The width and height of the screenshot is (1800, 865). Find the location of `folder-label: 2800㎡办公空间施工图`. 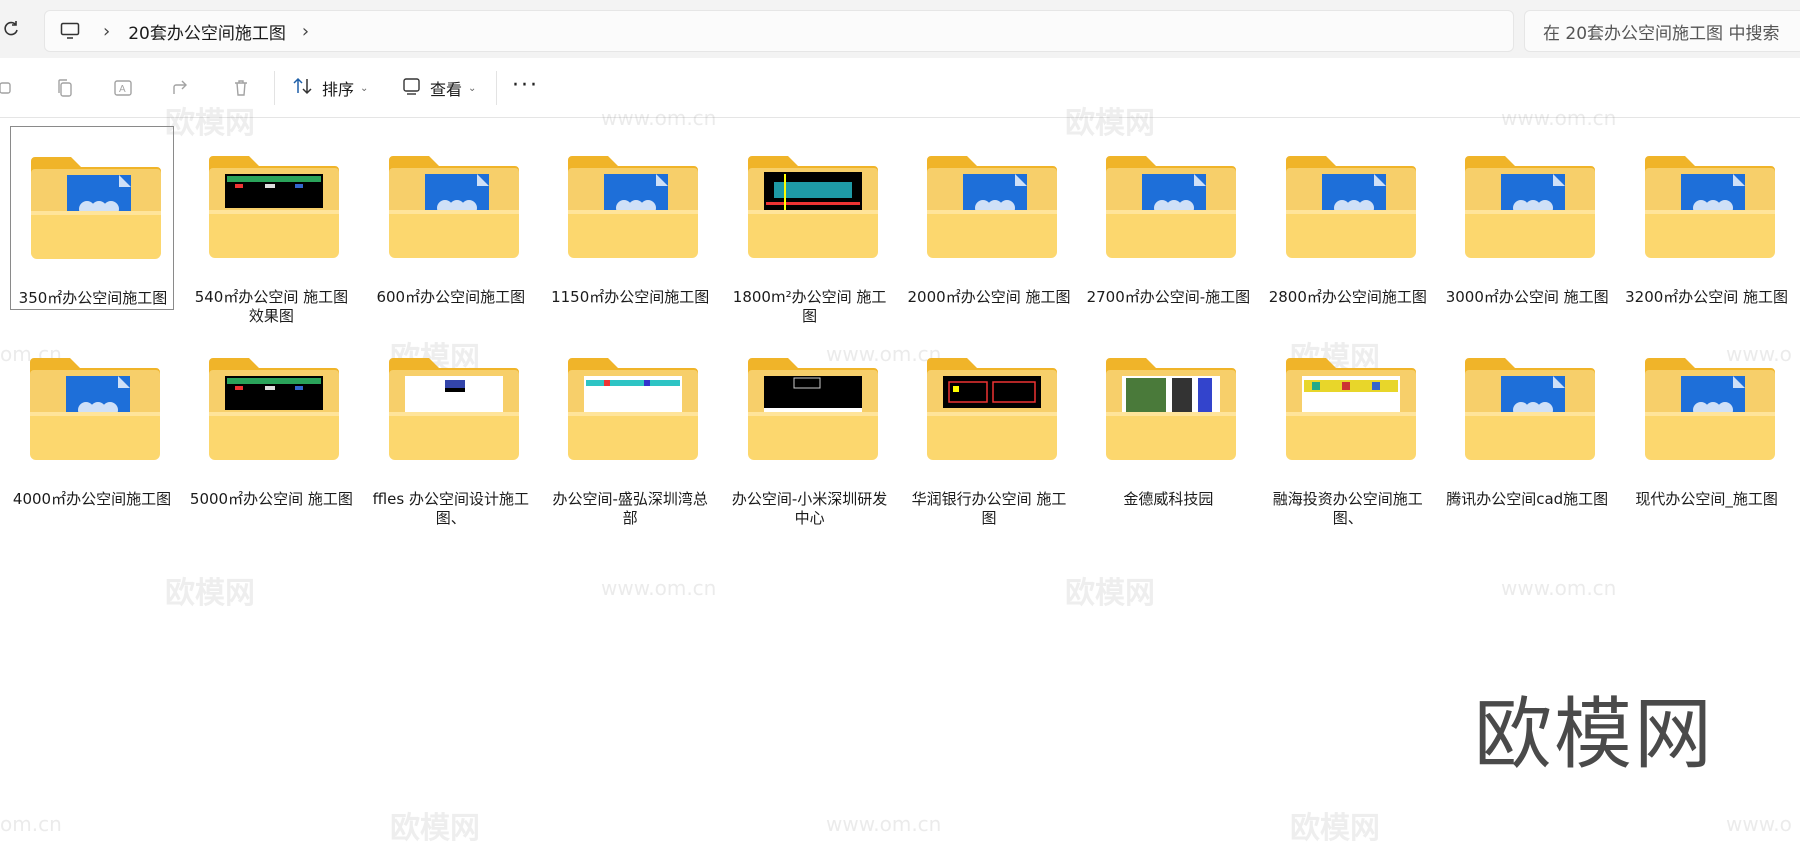

folder-label: 2800㎡办公空间施工图 is located at coordinates (1347, 297).